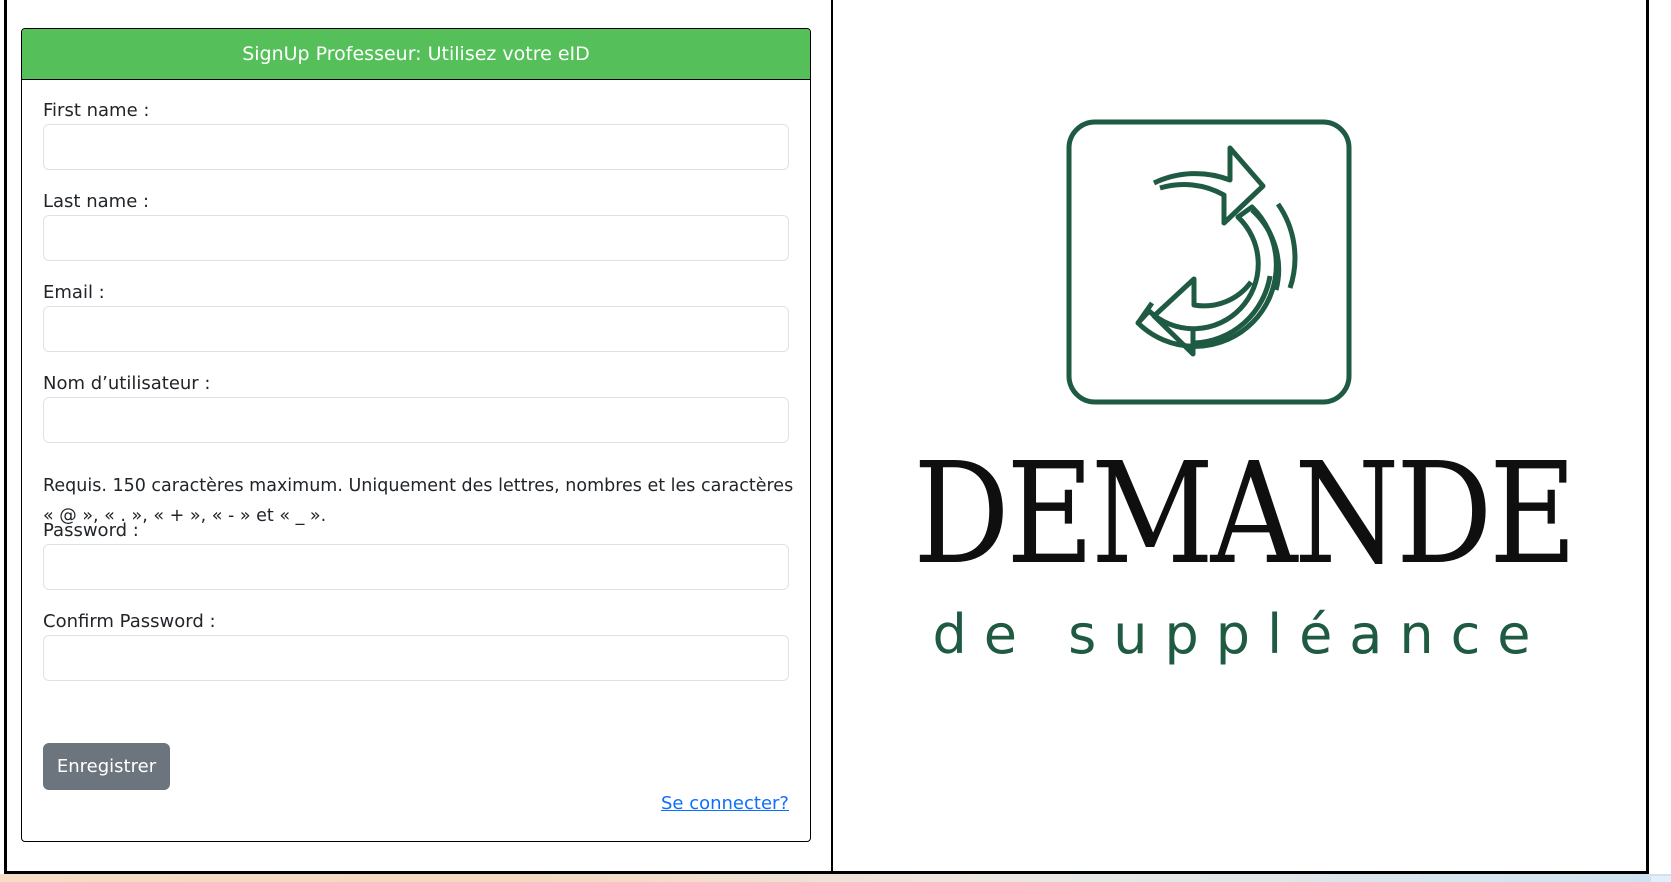 This screenshot has height=882, width=1671. I want to click on logo-subtitle: de suppléance, so click(1240, 634).